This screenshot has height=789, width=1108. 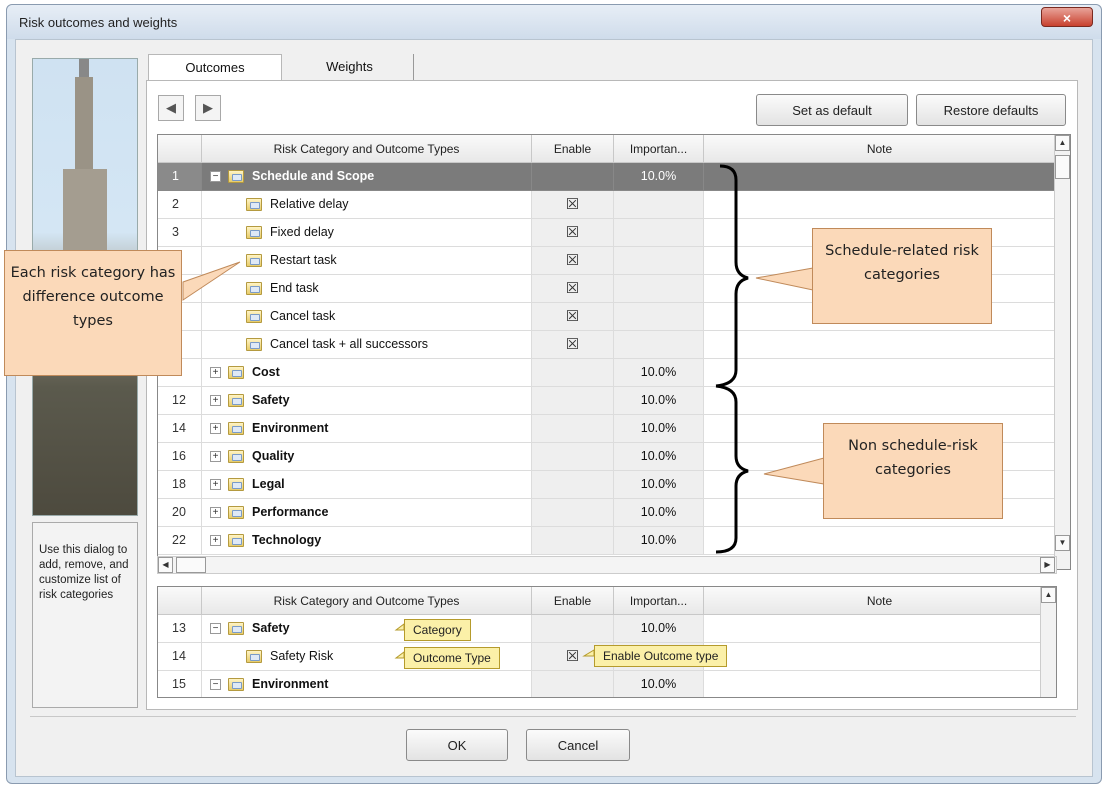 I want to click on table-row: 13− Safety 10.0%, so click(x=607, y=629).